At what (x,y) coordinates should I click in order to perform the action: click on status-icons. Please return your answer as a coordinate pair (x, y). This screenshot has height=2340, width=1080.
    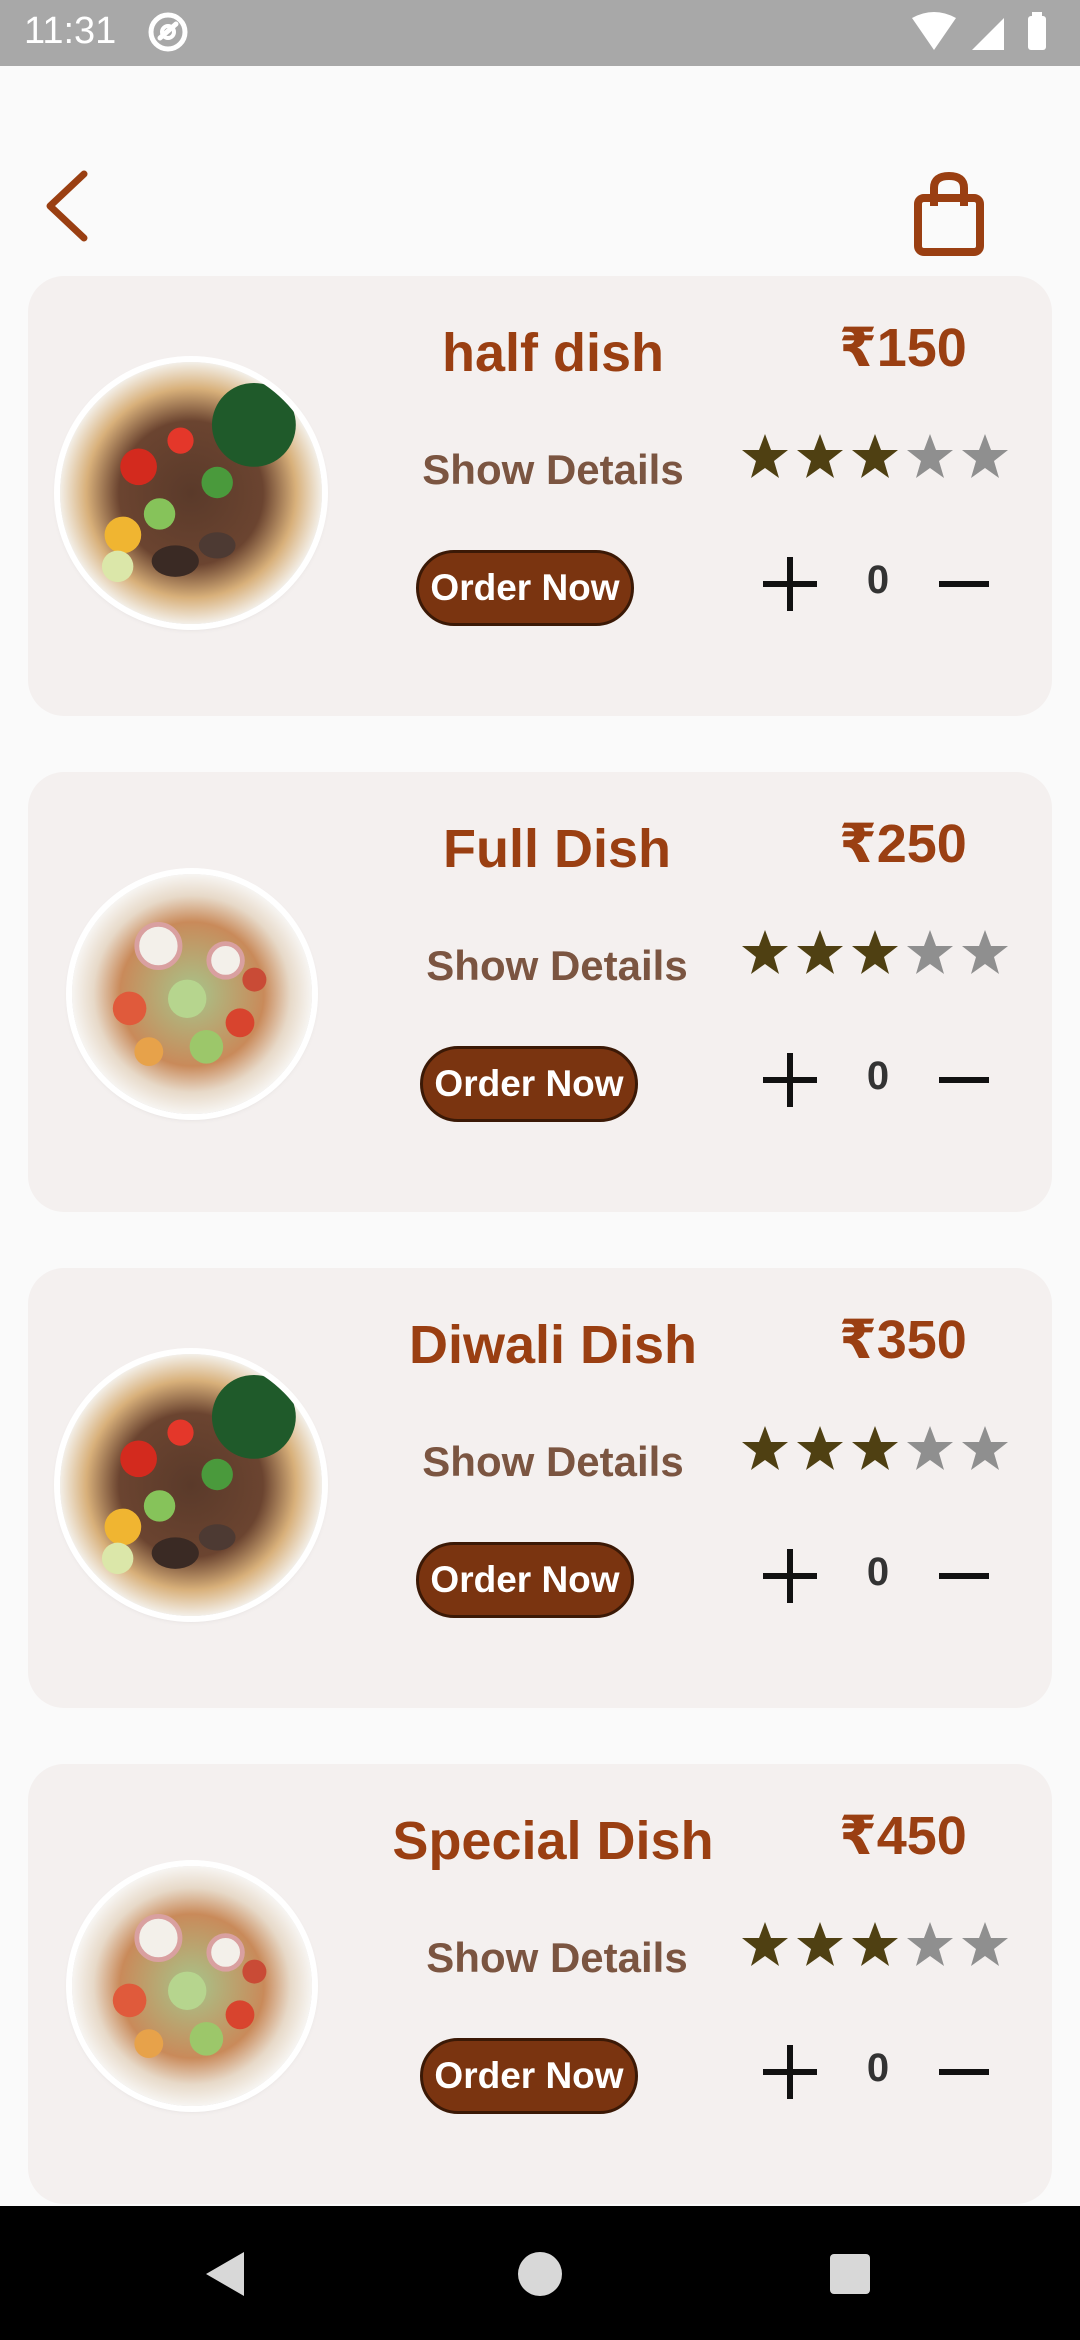
    Looking at the image, I should click on (979, 31).